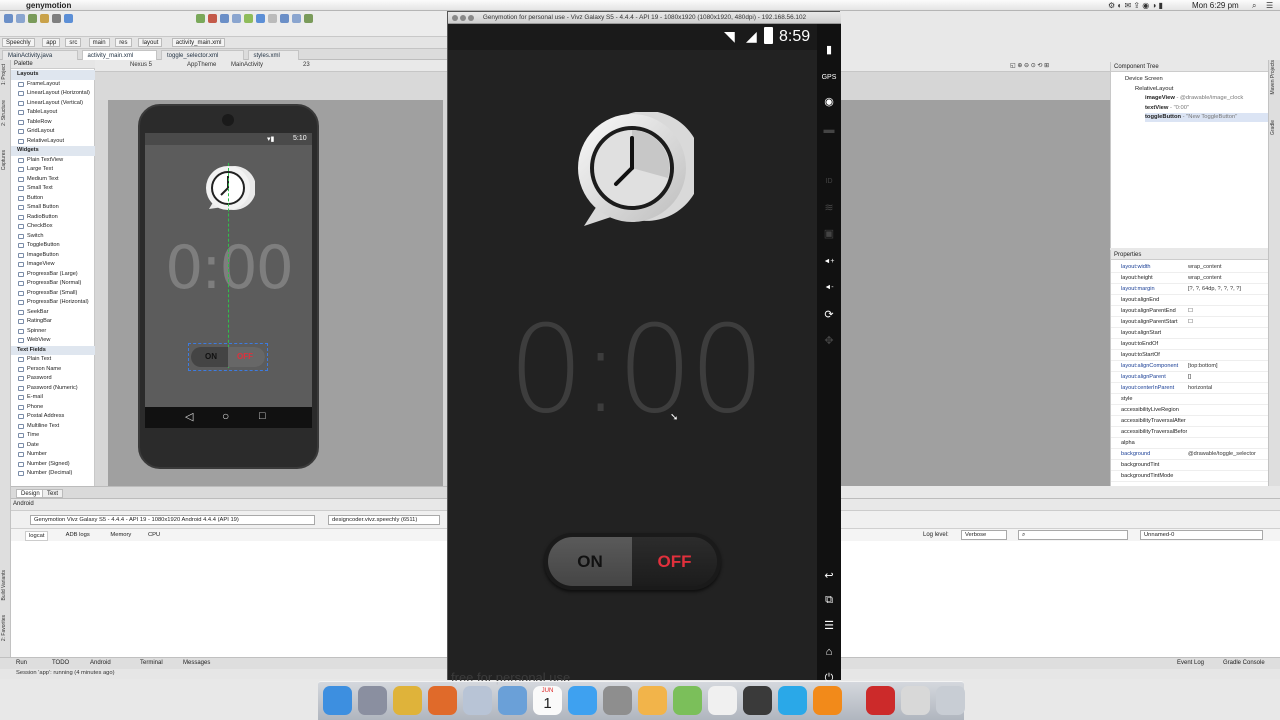  Describe the element at coordinates (1190, 663) in the screenshot. I see `bottom-right-tool-0: Event Log` at that location.